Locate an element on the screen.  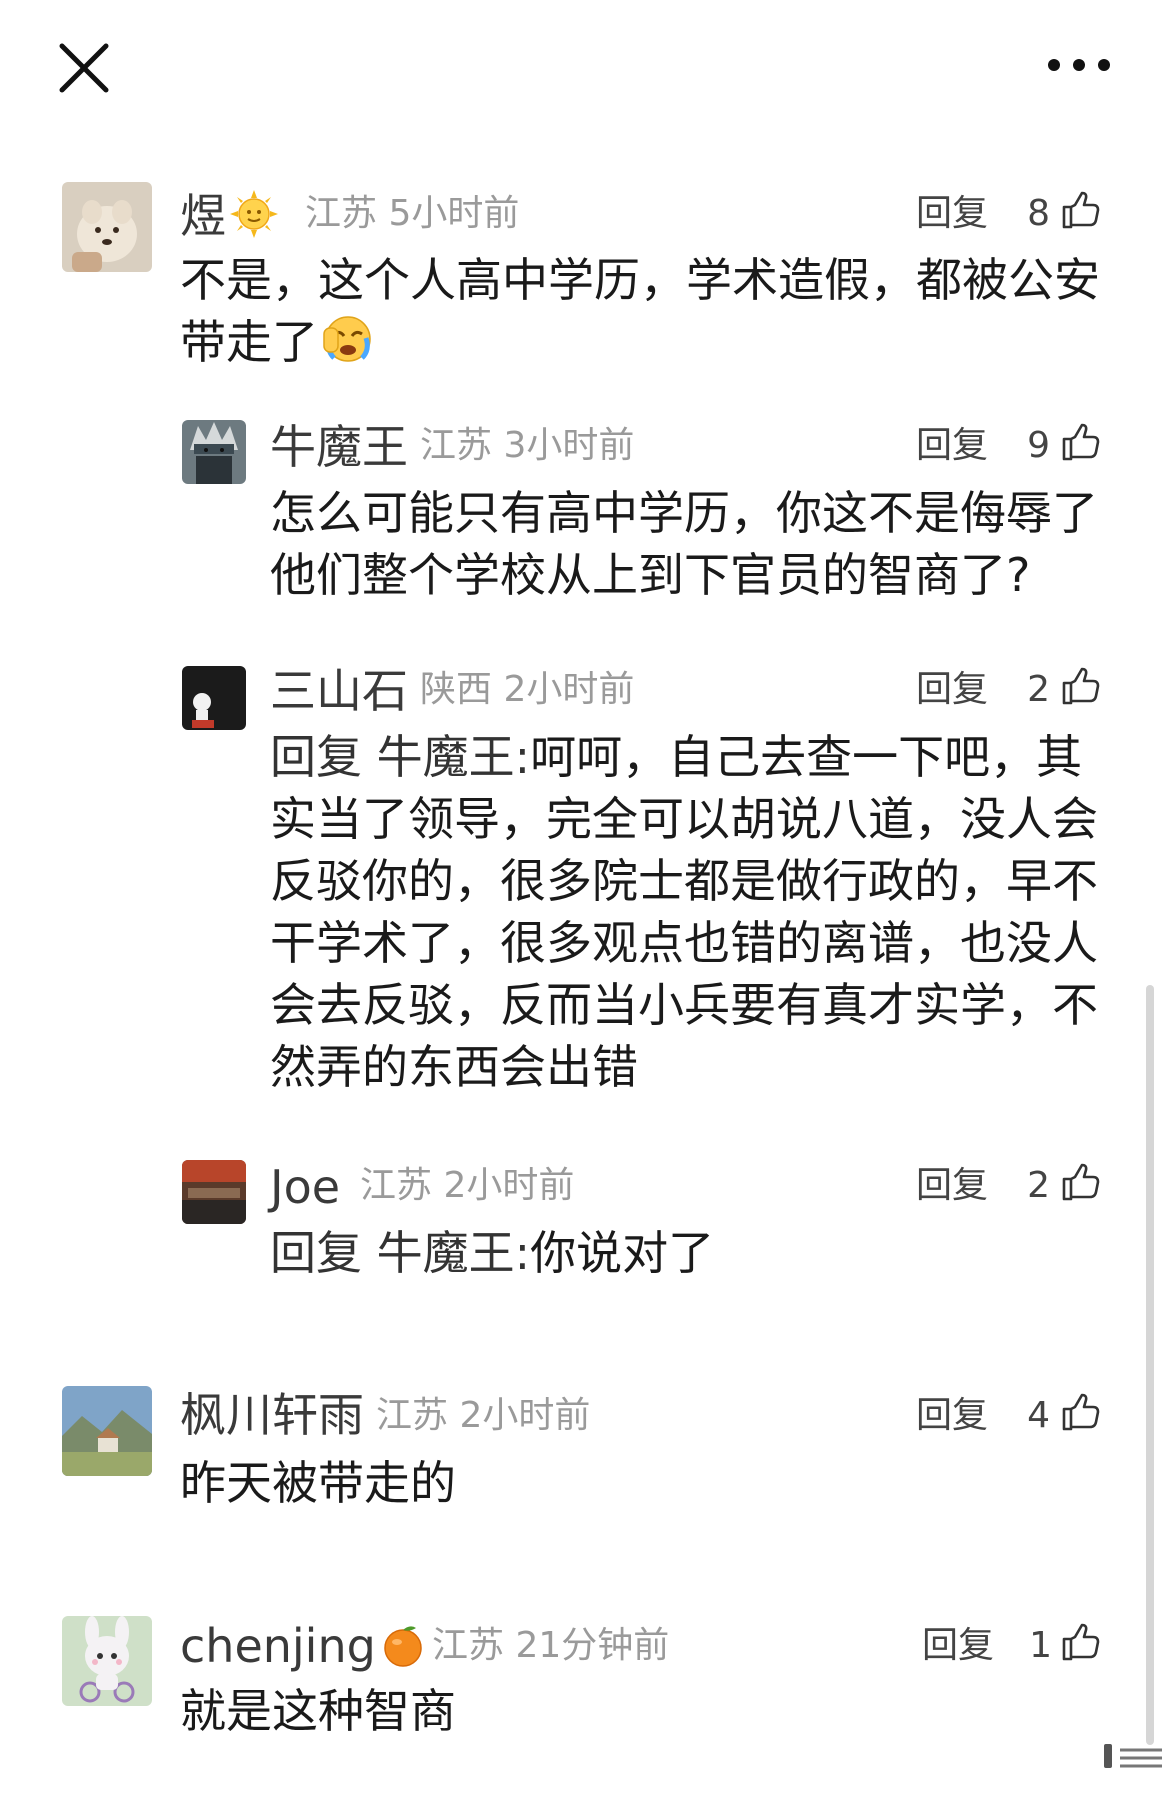
username: 三山石 is located at coordinates (339, 691).